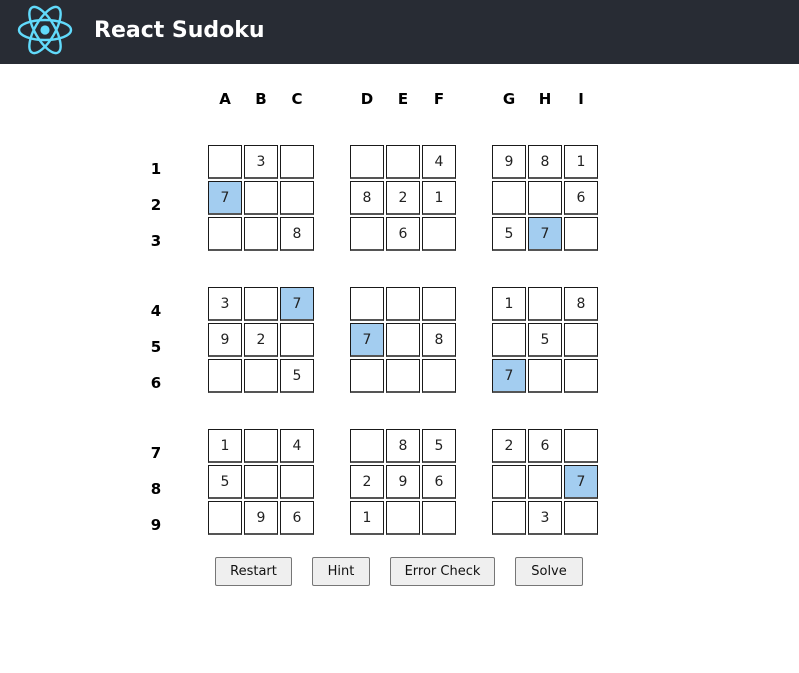 The image size is (799, 673). I want to click on column-header-h: H, so click(545, 99).